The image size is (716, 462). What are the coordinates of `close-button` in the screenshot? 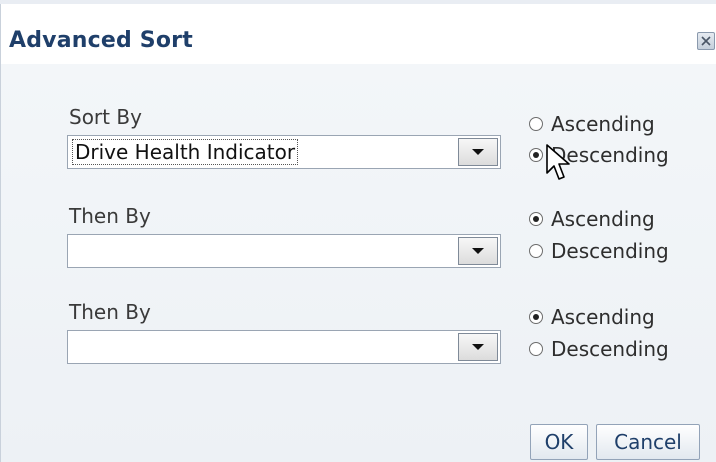 It's located at (706, 41).